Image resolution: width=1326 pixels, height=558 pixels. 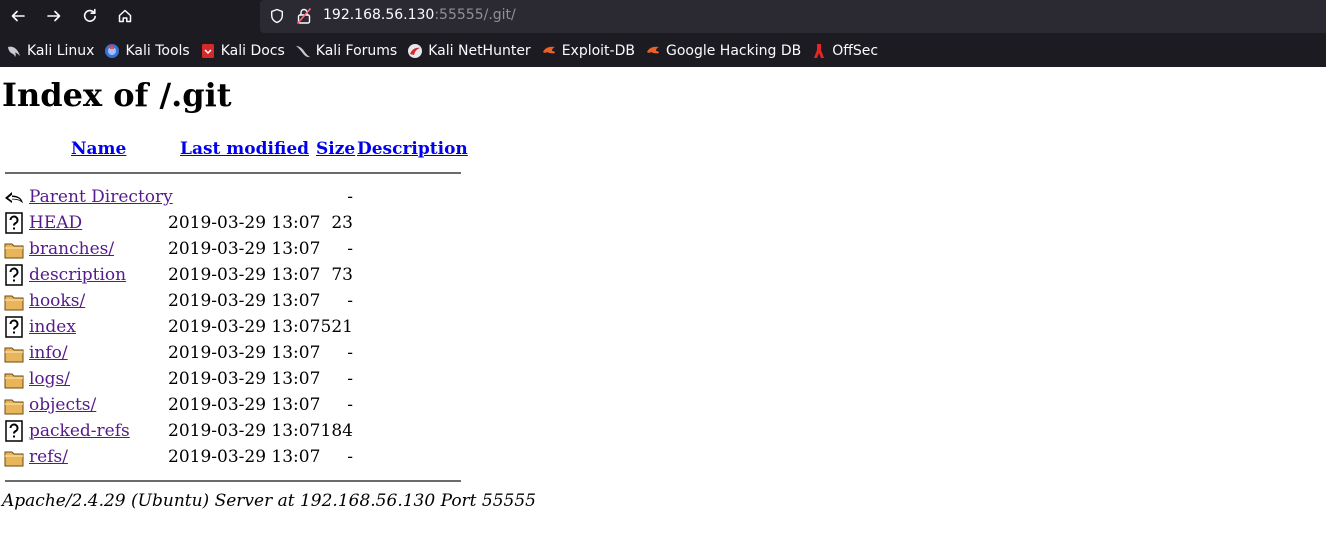 What do you see at coordinates (52, 327) in the screenshot?
I see `entry-link: index` at bounding box center [52, 327].